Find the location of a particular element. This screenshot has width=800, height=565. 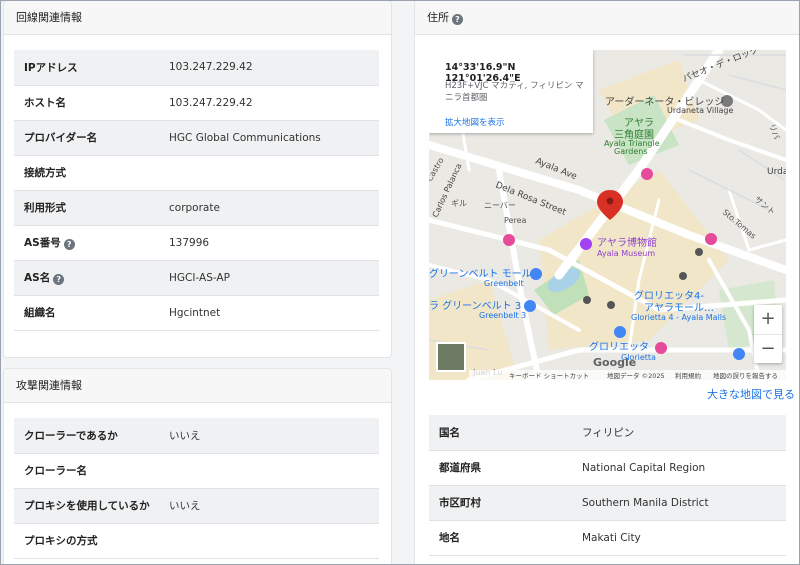

attack-info-table: クローラーであるか いいえ クローラー名 プロキシを使用しているか いいえ プロキシの方式 is located at coordinates (196, 488).